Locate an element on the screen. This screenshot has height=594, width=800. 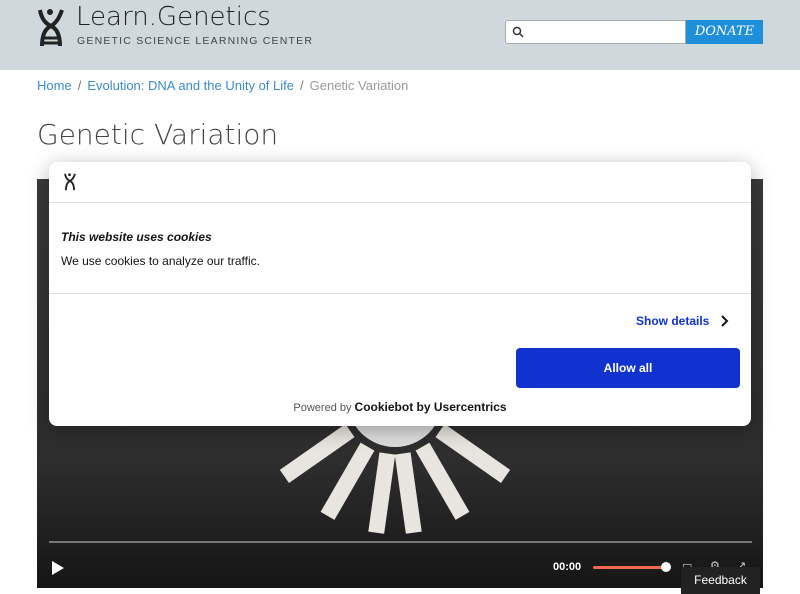
logo-title: Learn.Genetics is located at coordinates (173, 17).